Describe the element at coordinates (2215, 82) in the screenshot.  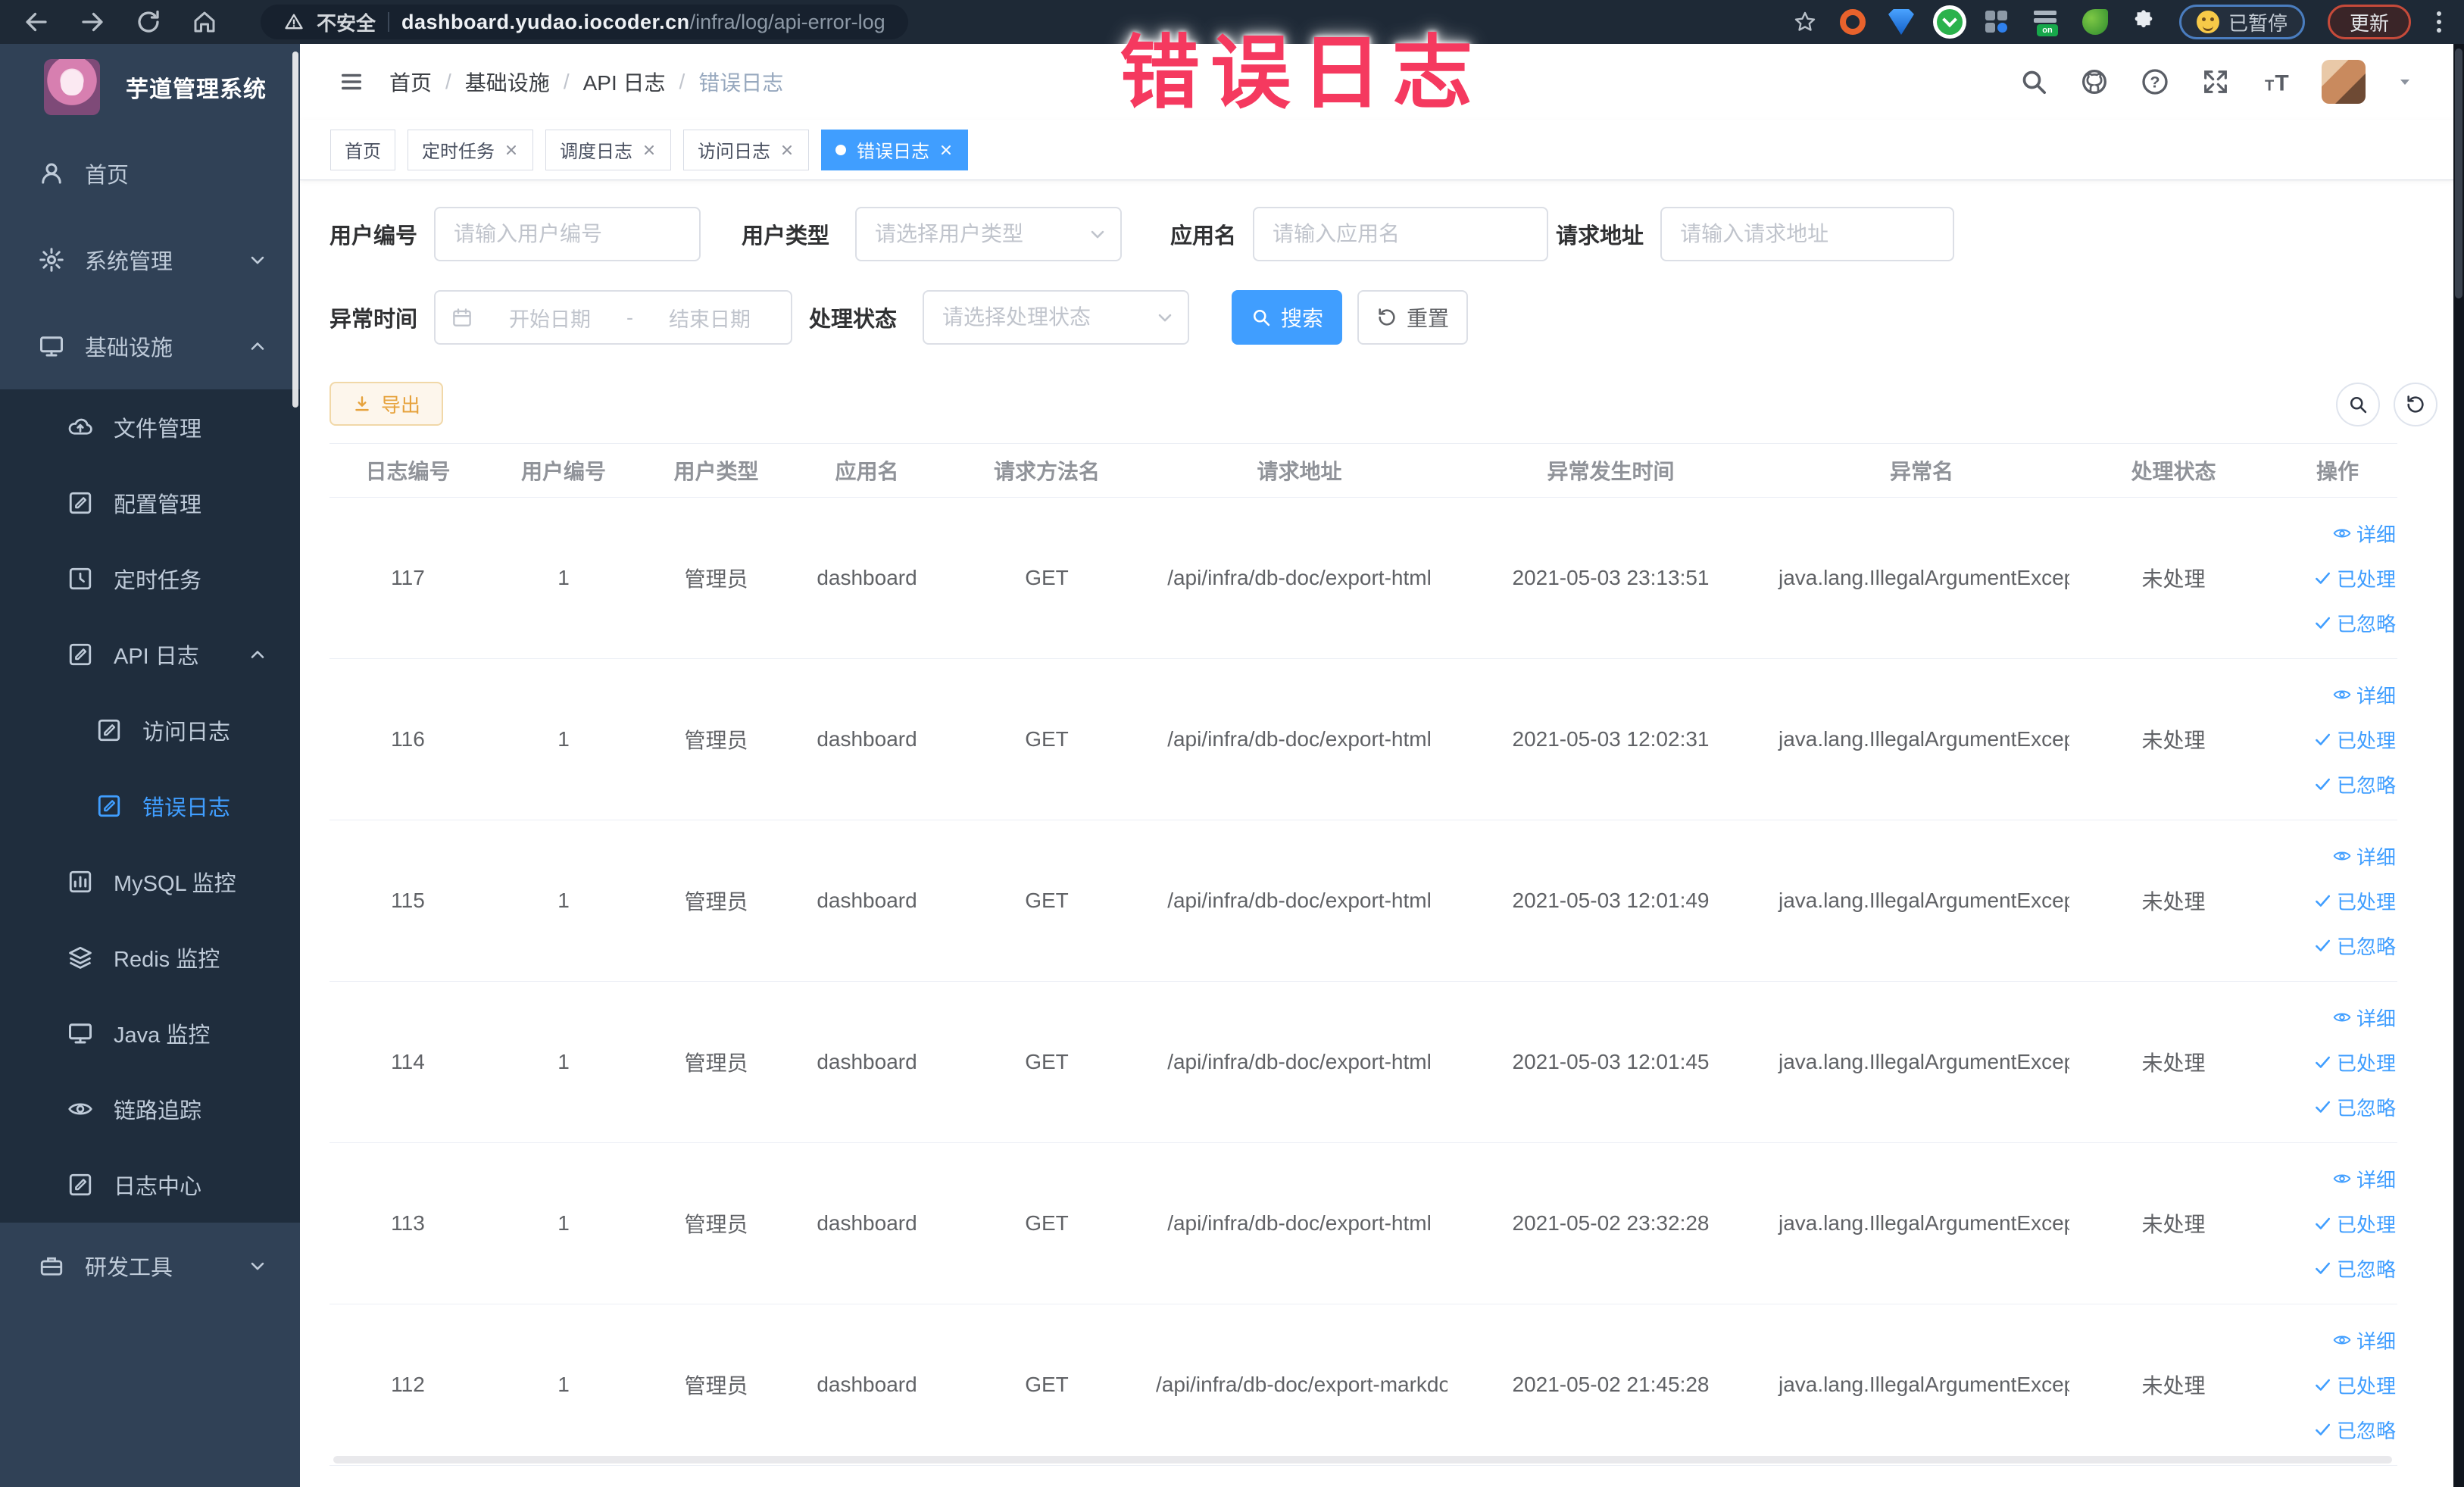
I see `fullscreen-icon` at that location.